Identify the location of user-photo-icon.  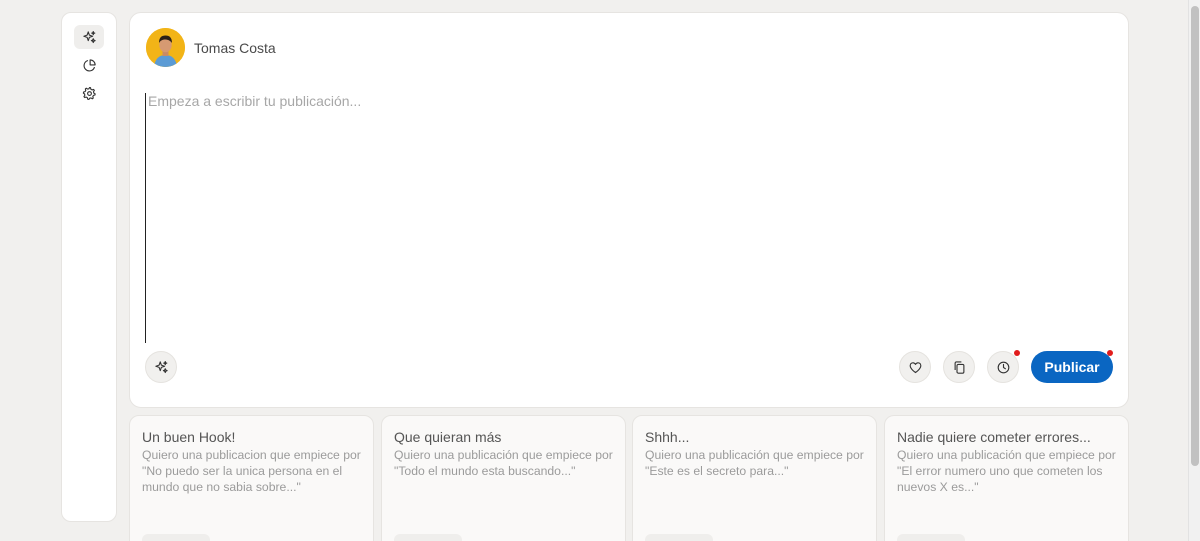
(165, 47).